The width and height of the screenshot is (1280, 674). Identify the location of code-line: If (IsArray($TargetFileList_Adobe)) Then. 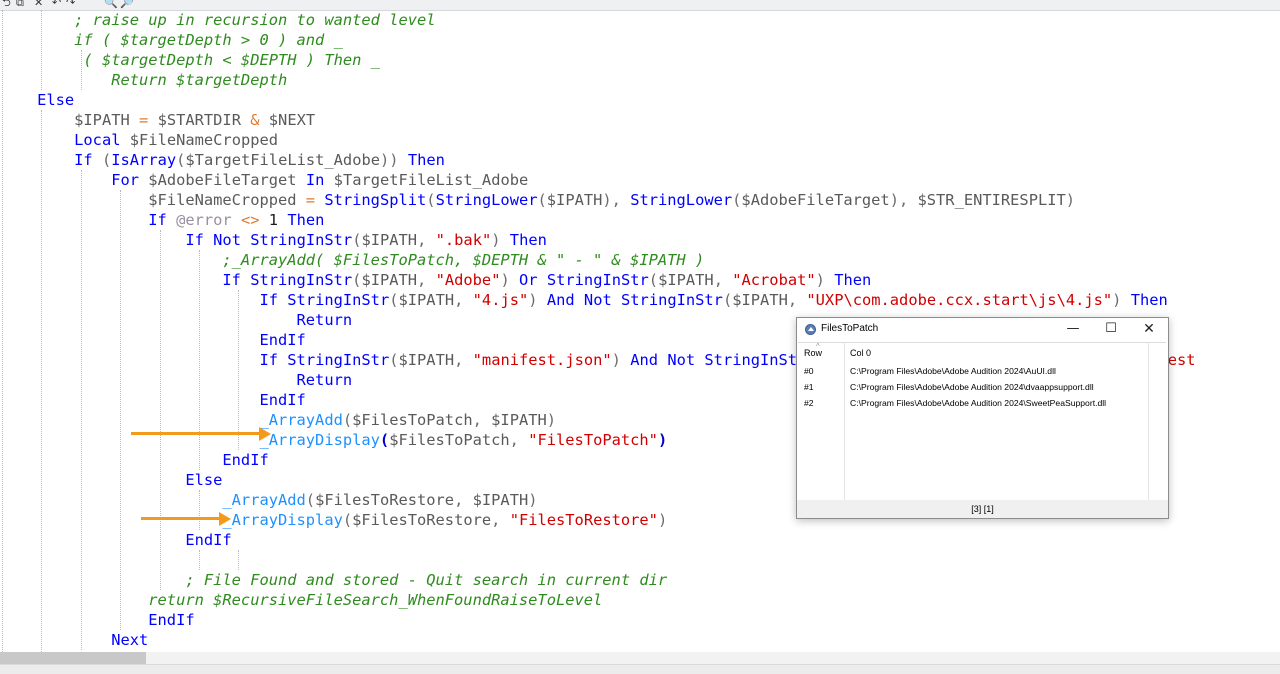
(222, 160).